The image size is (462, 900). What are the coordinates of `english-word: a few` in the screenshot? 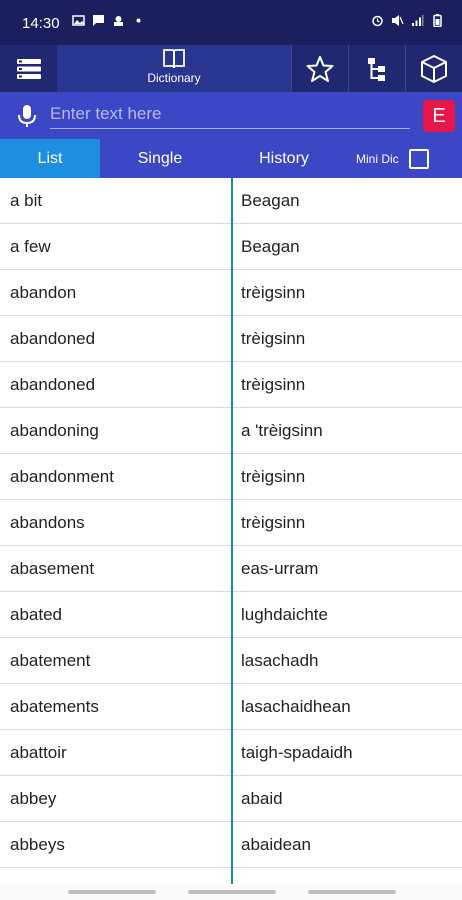 It's located at (30, 246).